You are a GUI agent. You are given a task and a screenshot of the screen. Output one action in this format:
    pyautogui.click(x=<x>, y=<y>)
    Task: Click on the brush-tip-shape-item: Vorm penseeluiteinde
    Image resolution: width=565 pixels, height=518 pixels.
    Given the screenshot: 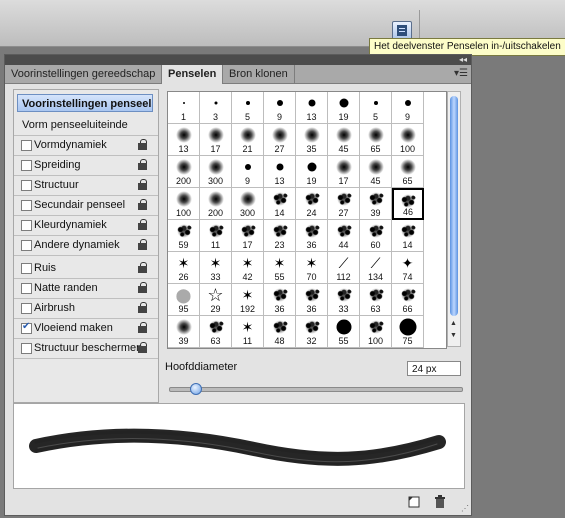 What is the action you would take?
    pyautogui.click(x=86, y=126)
    